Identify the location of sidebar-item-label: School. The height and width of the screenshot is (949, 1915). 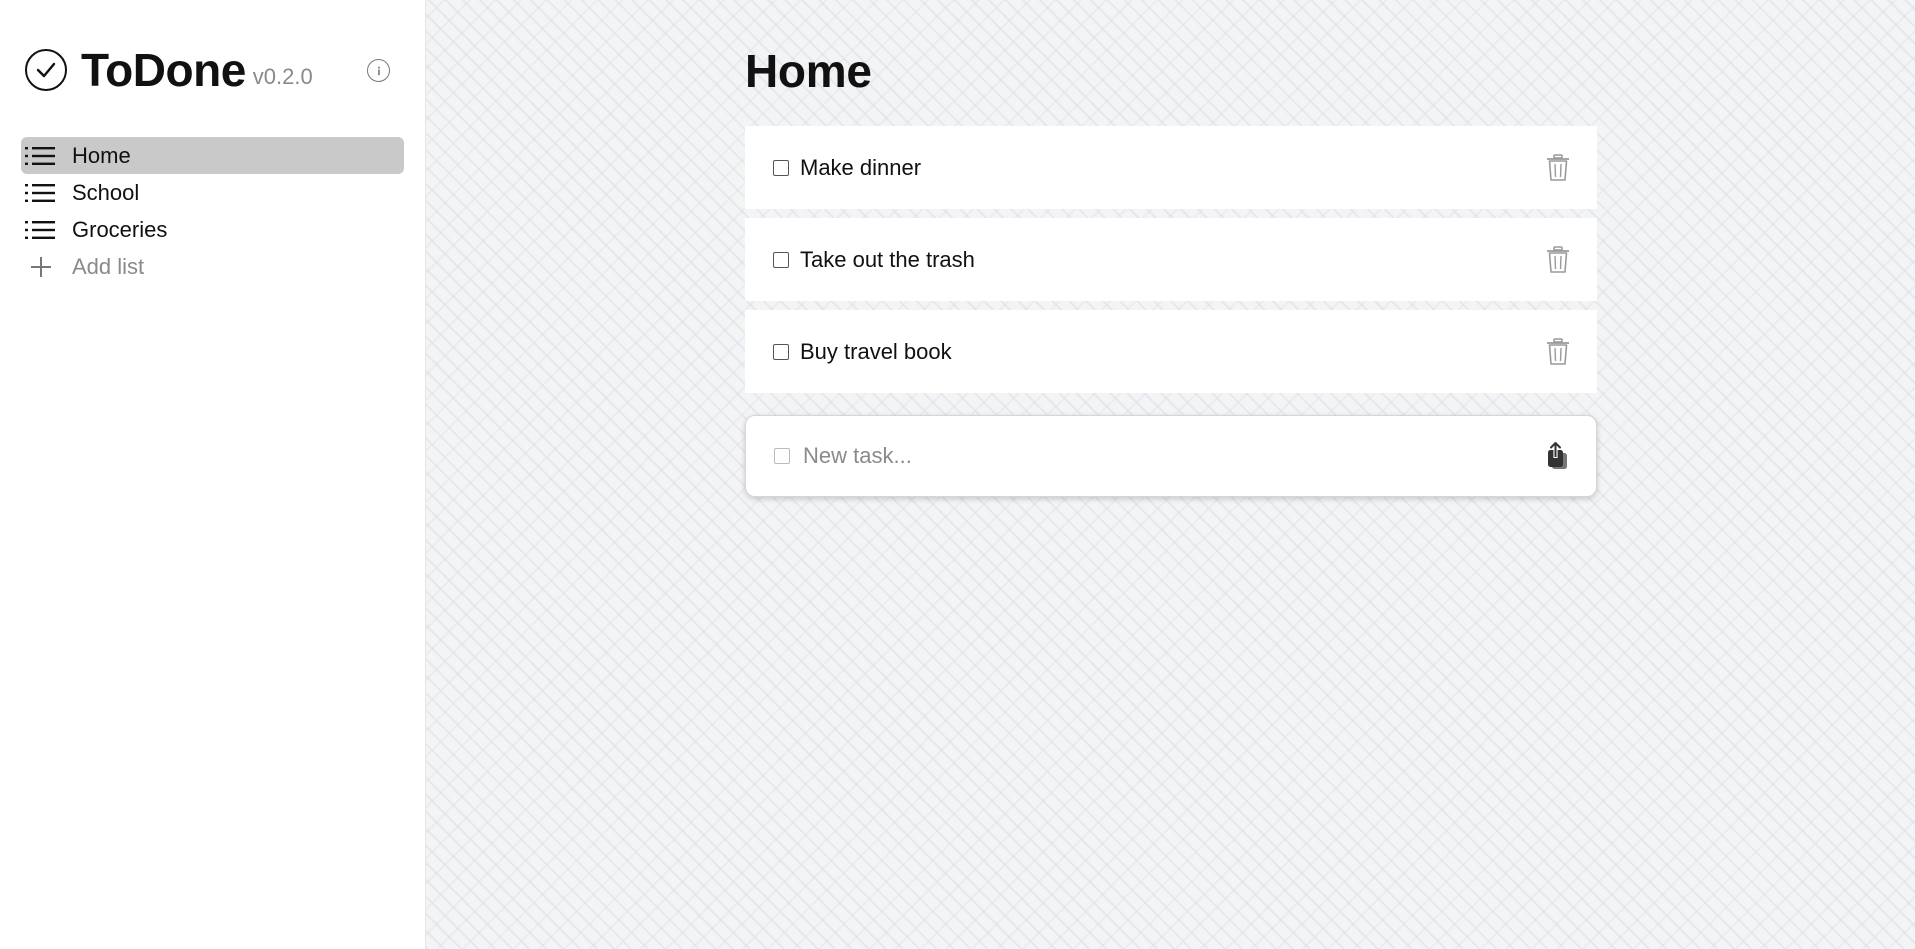
(106, 192).